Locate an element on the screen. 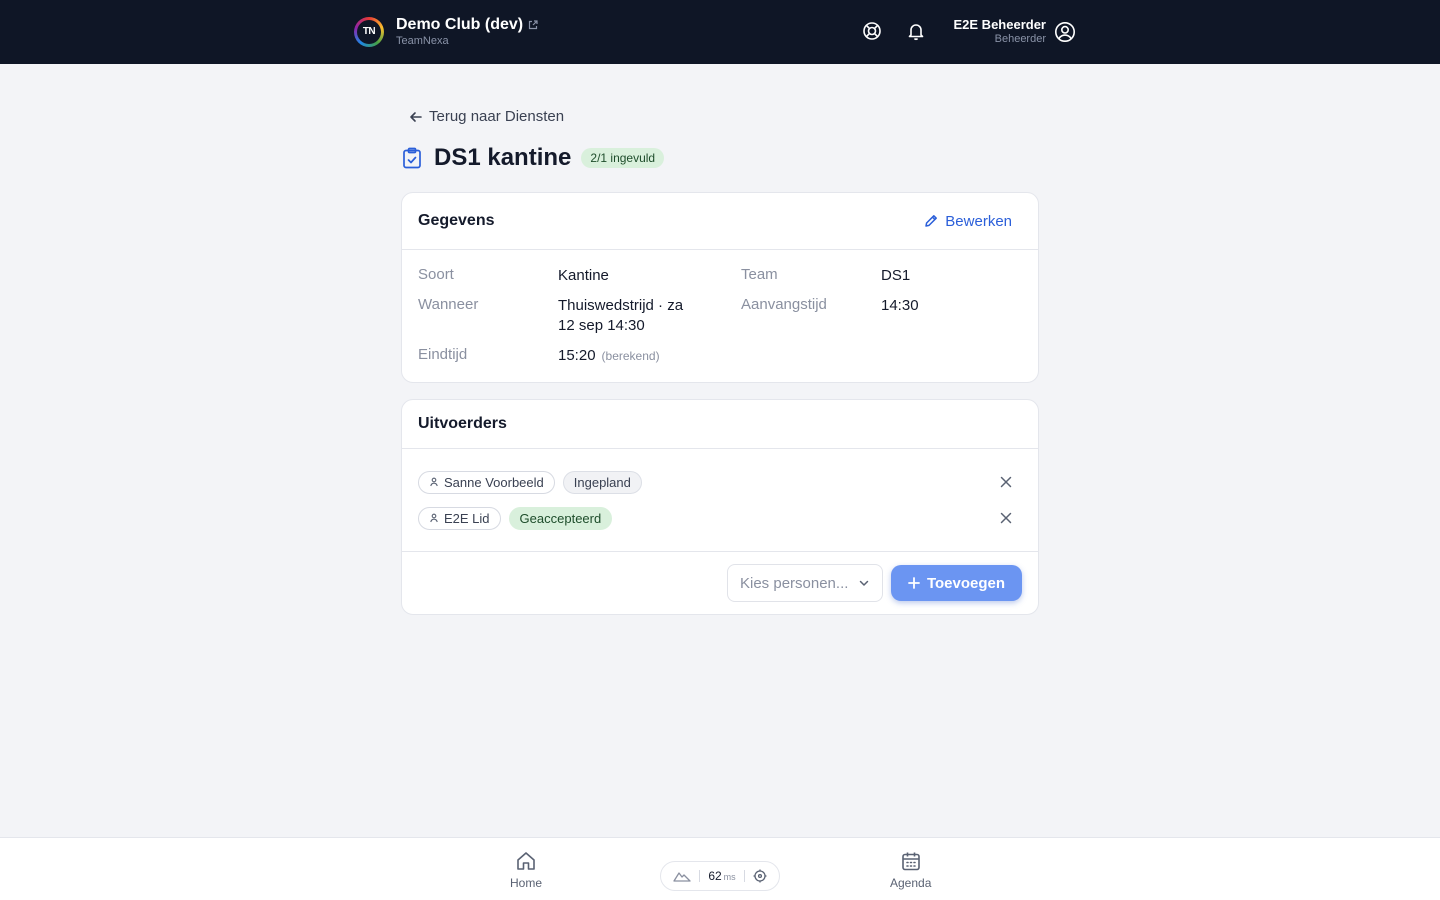 This screenshot has width=1440, height=900. eind-value-row: 15:20 (berekend) is located at coordinates (609, 356).